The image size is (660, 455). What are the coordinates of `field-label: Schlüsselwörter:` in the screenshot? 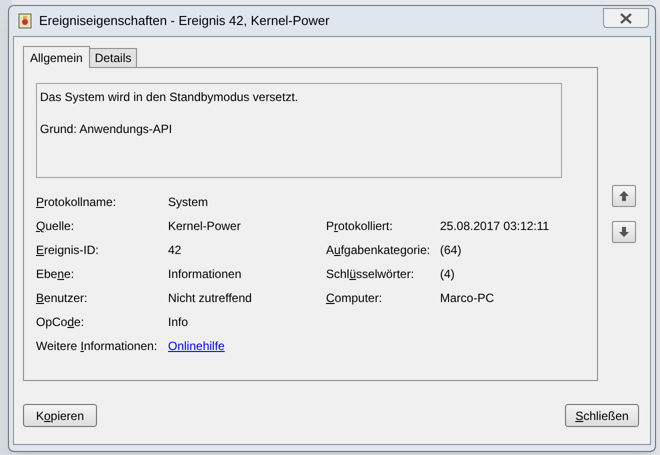 It's located at (371, 274).